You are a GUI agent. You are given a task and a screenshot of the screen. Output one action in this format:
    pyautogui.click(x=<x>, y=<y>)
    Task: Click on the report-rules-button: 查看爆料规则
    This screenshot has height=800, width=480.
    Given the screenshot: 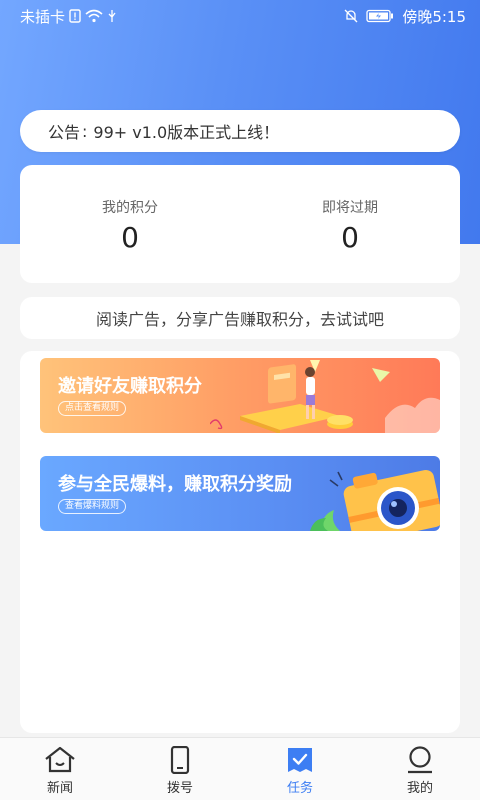 What is the action you would take?
    pyautogui.click(x=92, y=506)
    